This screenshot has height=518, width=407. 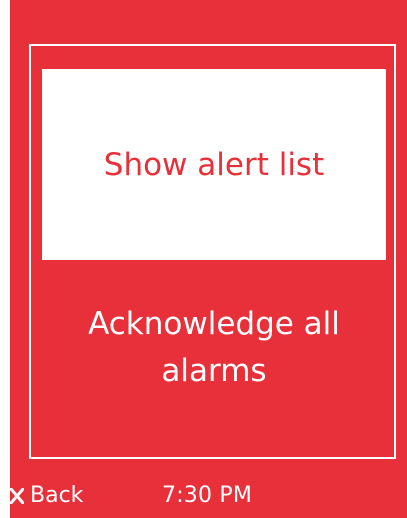 I want to click on clock-time: 7:30 PM, so click(x=207, y=495).